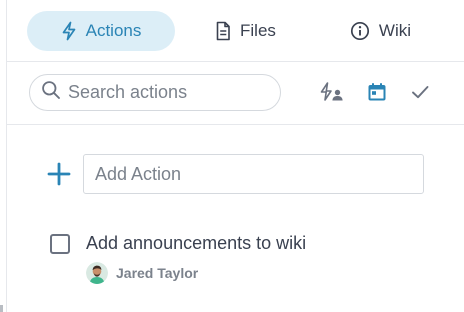 The height and width of the screenshot is (312, 464). Describe the element at coordinates (51, 92) in the screenshot. I see `search-icon` at that location.